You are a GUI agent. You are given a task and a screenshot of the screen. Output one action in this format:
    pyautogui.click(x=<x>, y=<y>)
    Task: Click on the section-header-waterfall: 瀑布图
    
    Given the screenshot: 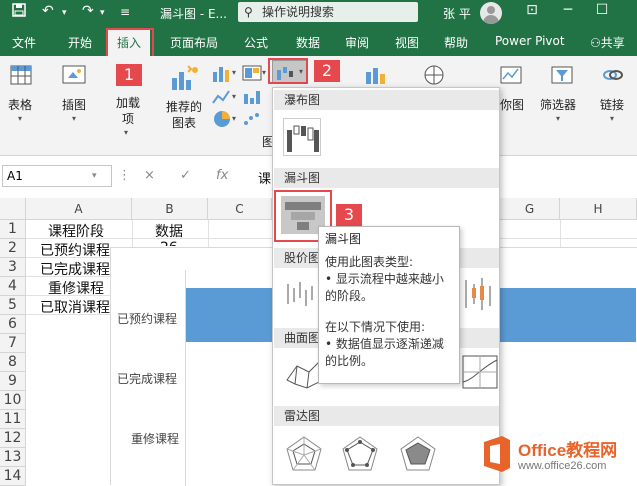 What is the action you would take?
    pyautogui.click(x=386, y=100)
    